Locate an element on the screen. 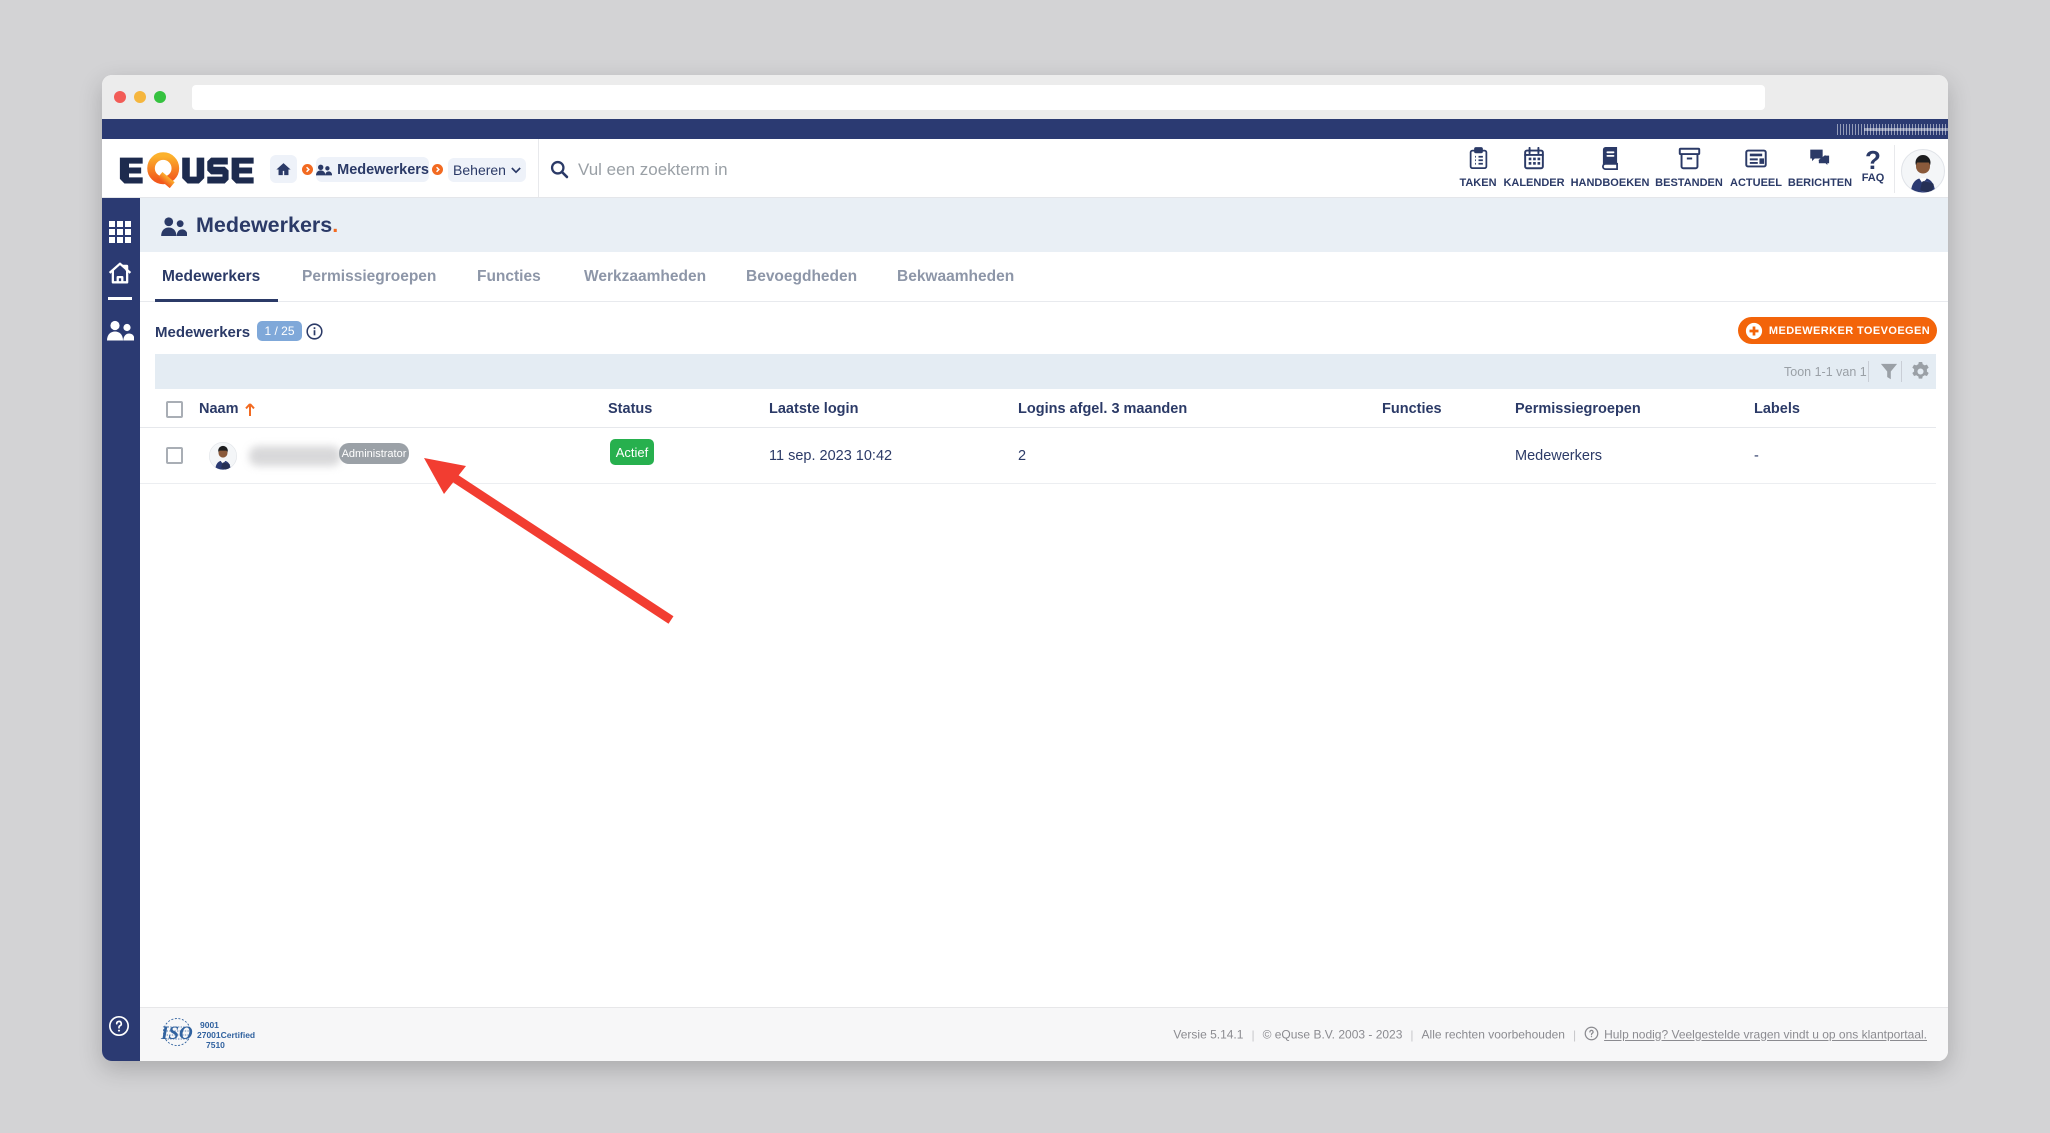  svg-text: 27001Certified is located at coordinates (226, 1035).